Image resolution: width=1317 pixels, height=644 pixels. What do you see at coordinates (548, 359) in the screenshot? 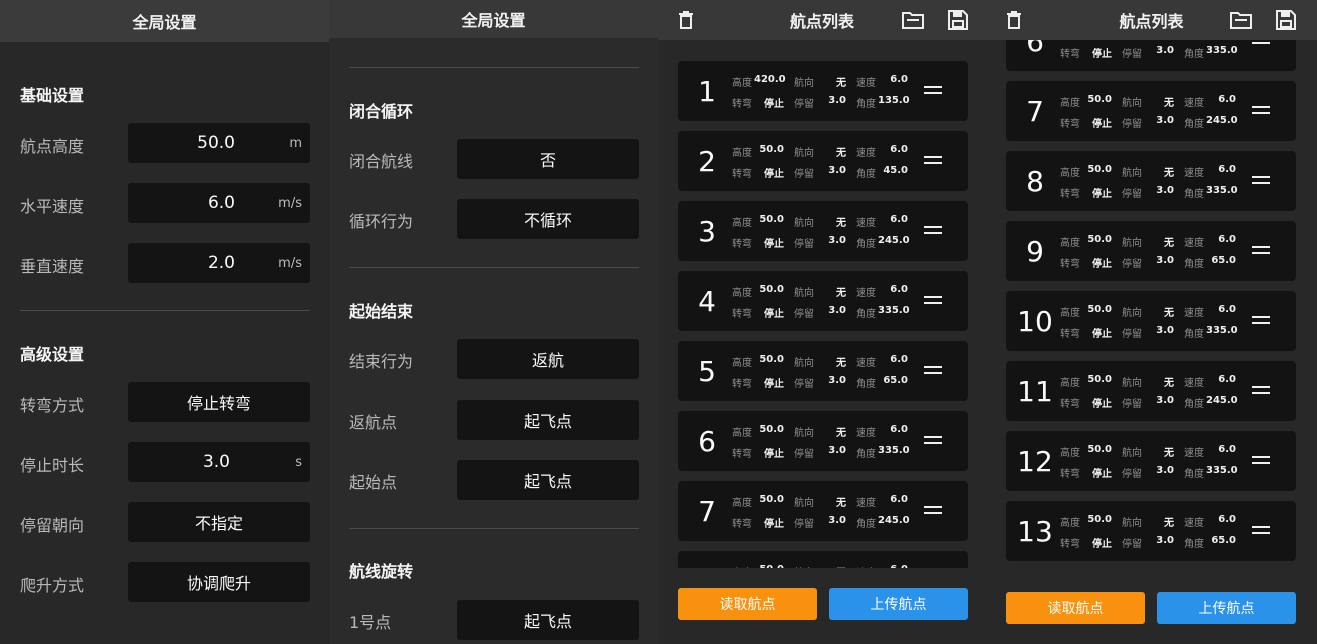
I see `end-behavior-select: 返航` at bounding box center [548, 359].